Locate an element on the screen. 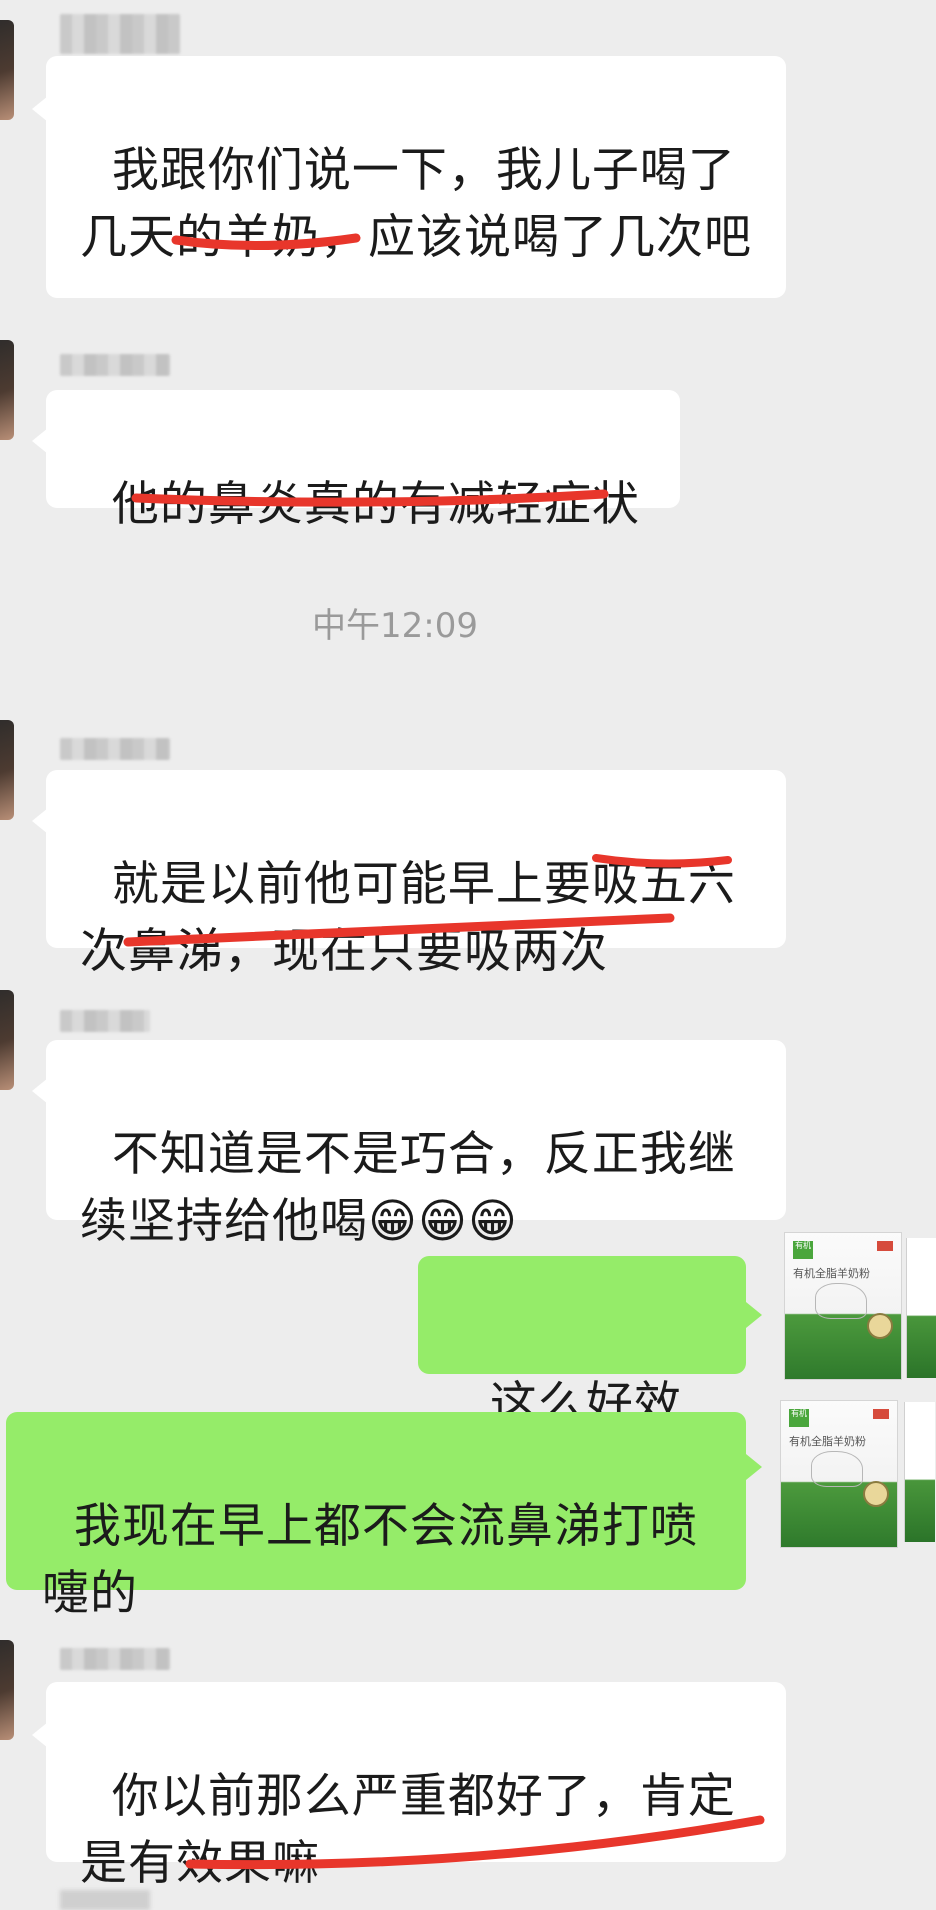  message-text: 我现在早上都不会流鼻涕打喷嚏的 is located at coordinates (370, 1560).